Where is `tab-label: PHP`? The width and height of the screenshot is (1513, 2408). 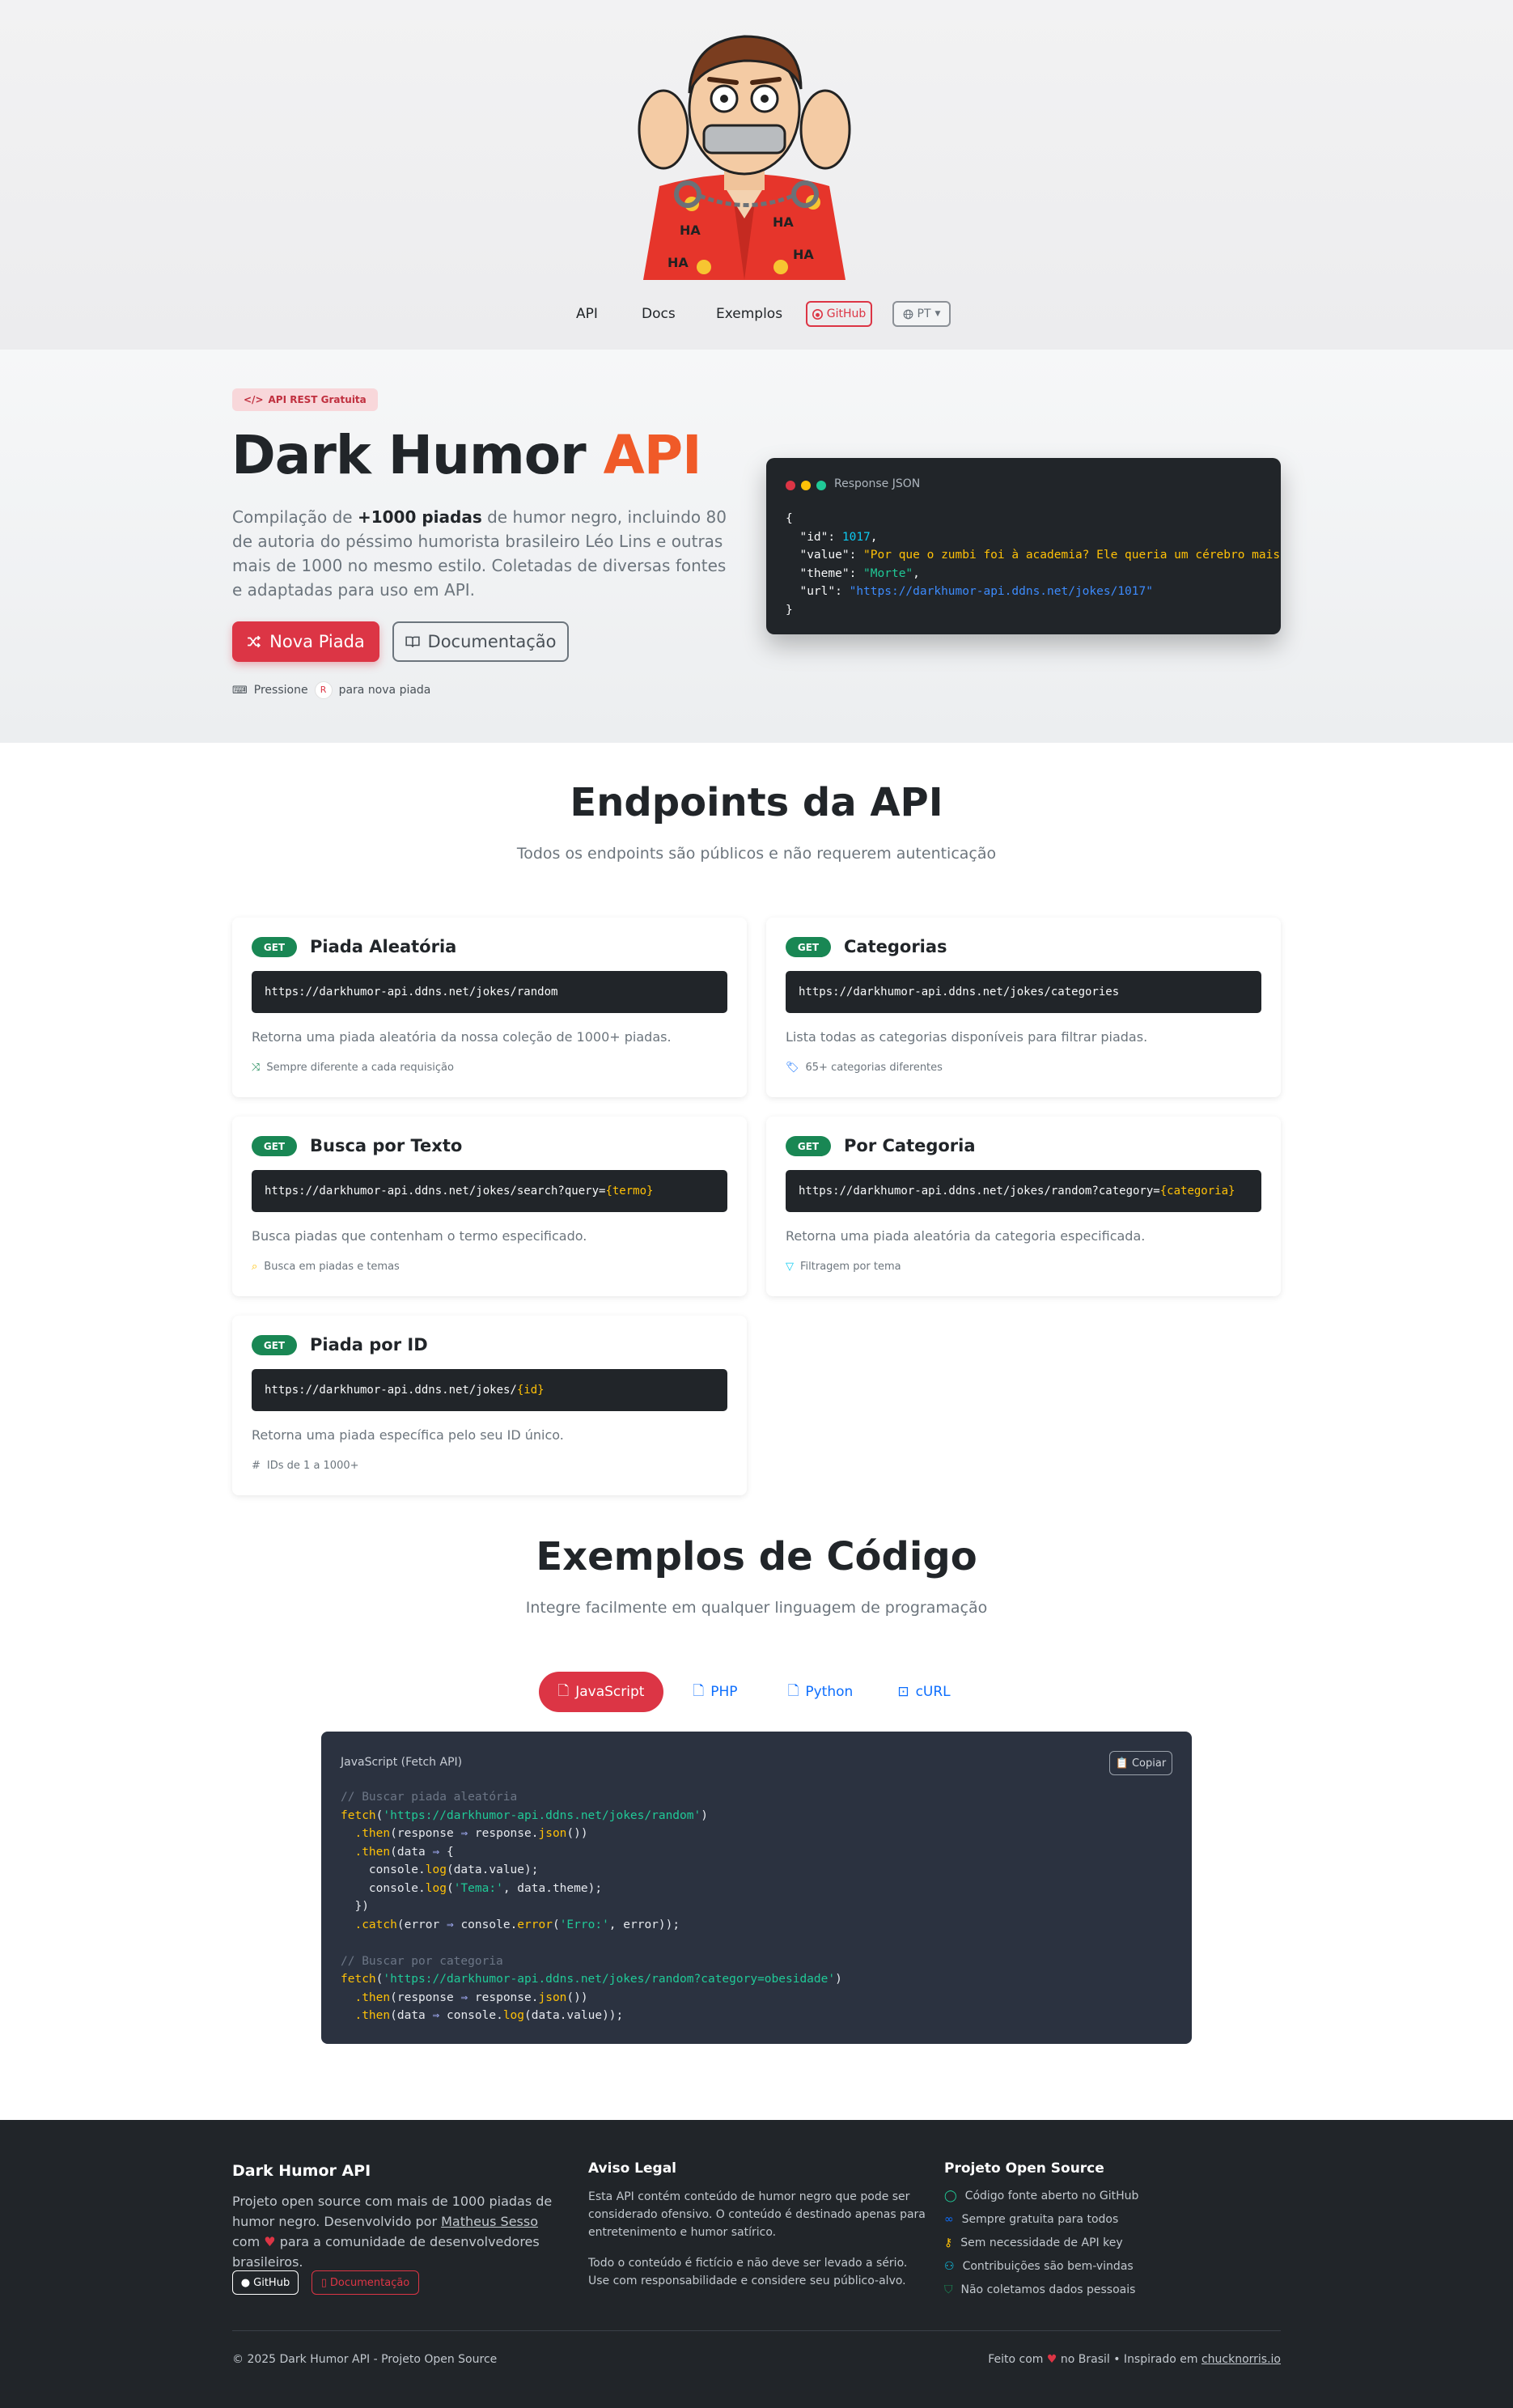
tab-label: PHP is located at coordinates (724, 1692).